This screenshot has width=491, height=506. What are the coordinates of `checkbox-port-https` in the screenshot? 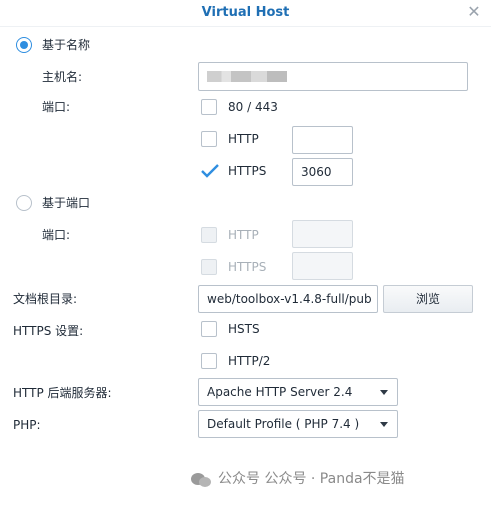 It's located at (209, 267).